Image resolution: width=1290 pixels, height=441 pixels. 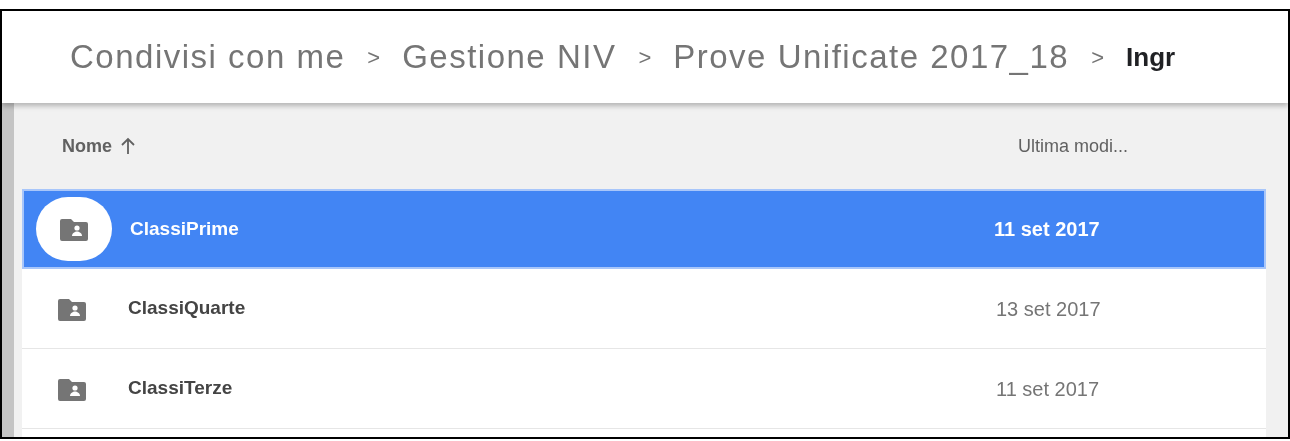 I want to click on column-header: Nome, so click(x=87, y=146).